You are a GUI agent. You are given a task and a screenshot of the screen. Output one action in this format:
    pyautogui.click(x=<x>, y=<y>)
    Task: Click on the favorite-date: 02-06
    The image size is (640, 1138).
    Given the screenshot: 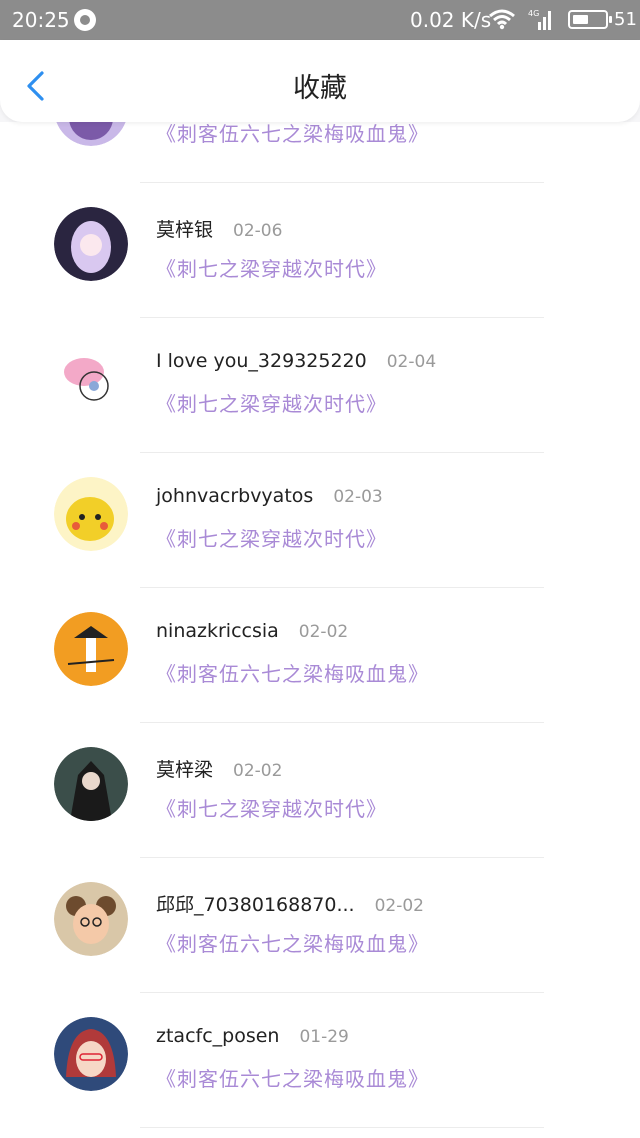 What is the action you would take?
    pyautogui.click(x=258, y=231)
    